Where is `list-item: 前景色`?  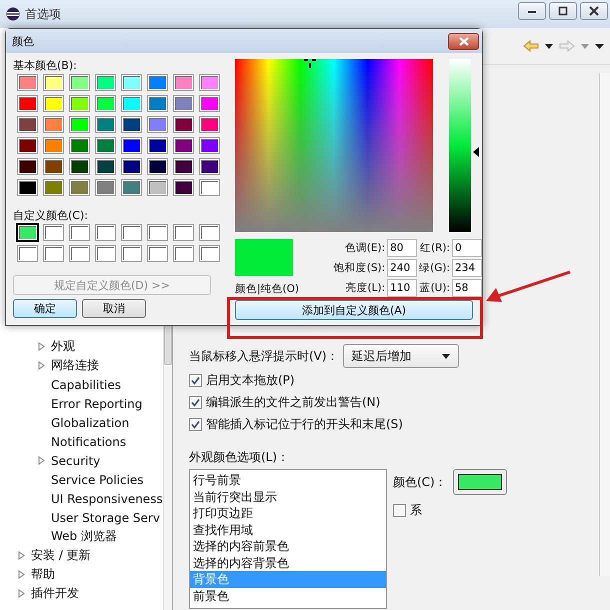 list-item: 前景色 is located at coordinates (288, 596).